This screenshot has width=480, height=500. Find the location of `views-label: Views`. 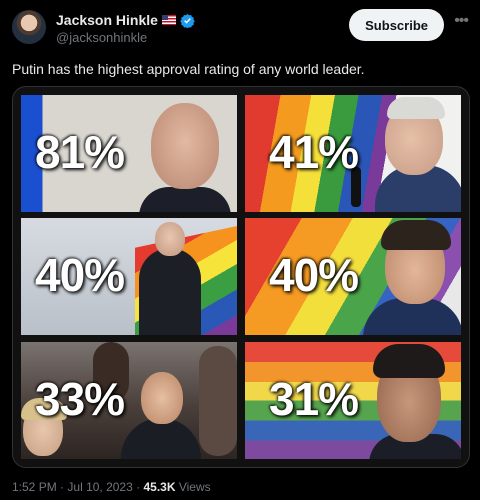

views-label: Views is located at coordinates (194, 487).